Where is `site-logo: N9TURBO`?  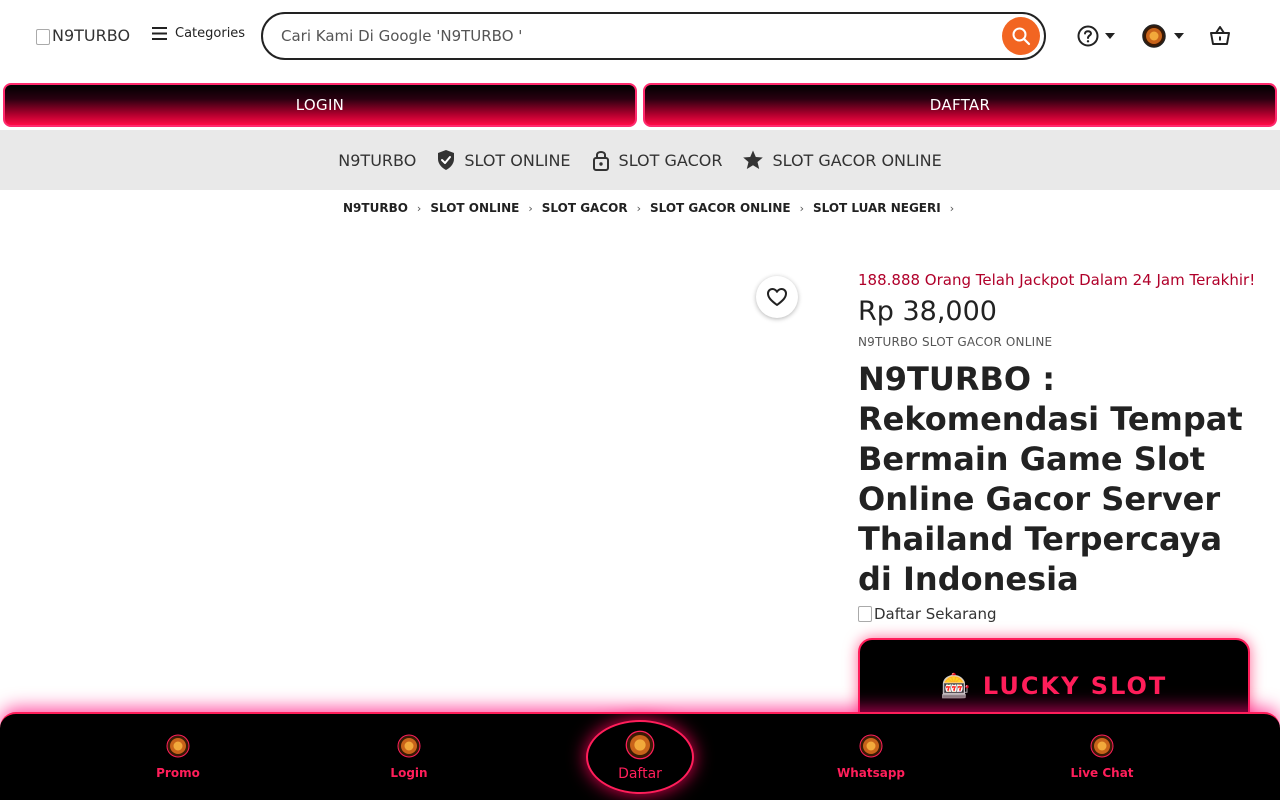 site-logo: N9TURBO is located at coordinates (83, 35).